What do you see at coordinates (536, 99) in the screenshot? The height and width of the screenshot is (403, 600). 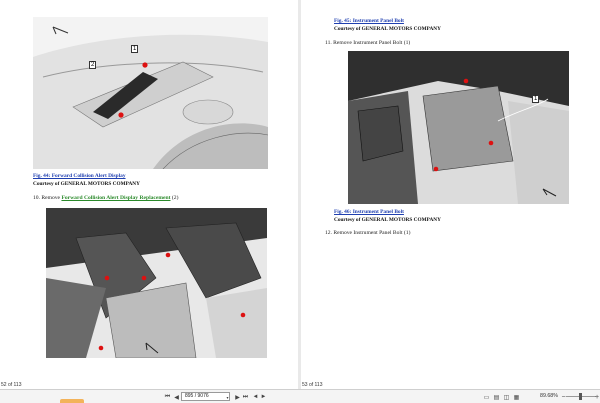 I see `callout-1-right: 1` at bounding box center [536, 99].